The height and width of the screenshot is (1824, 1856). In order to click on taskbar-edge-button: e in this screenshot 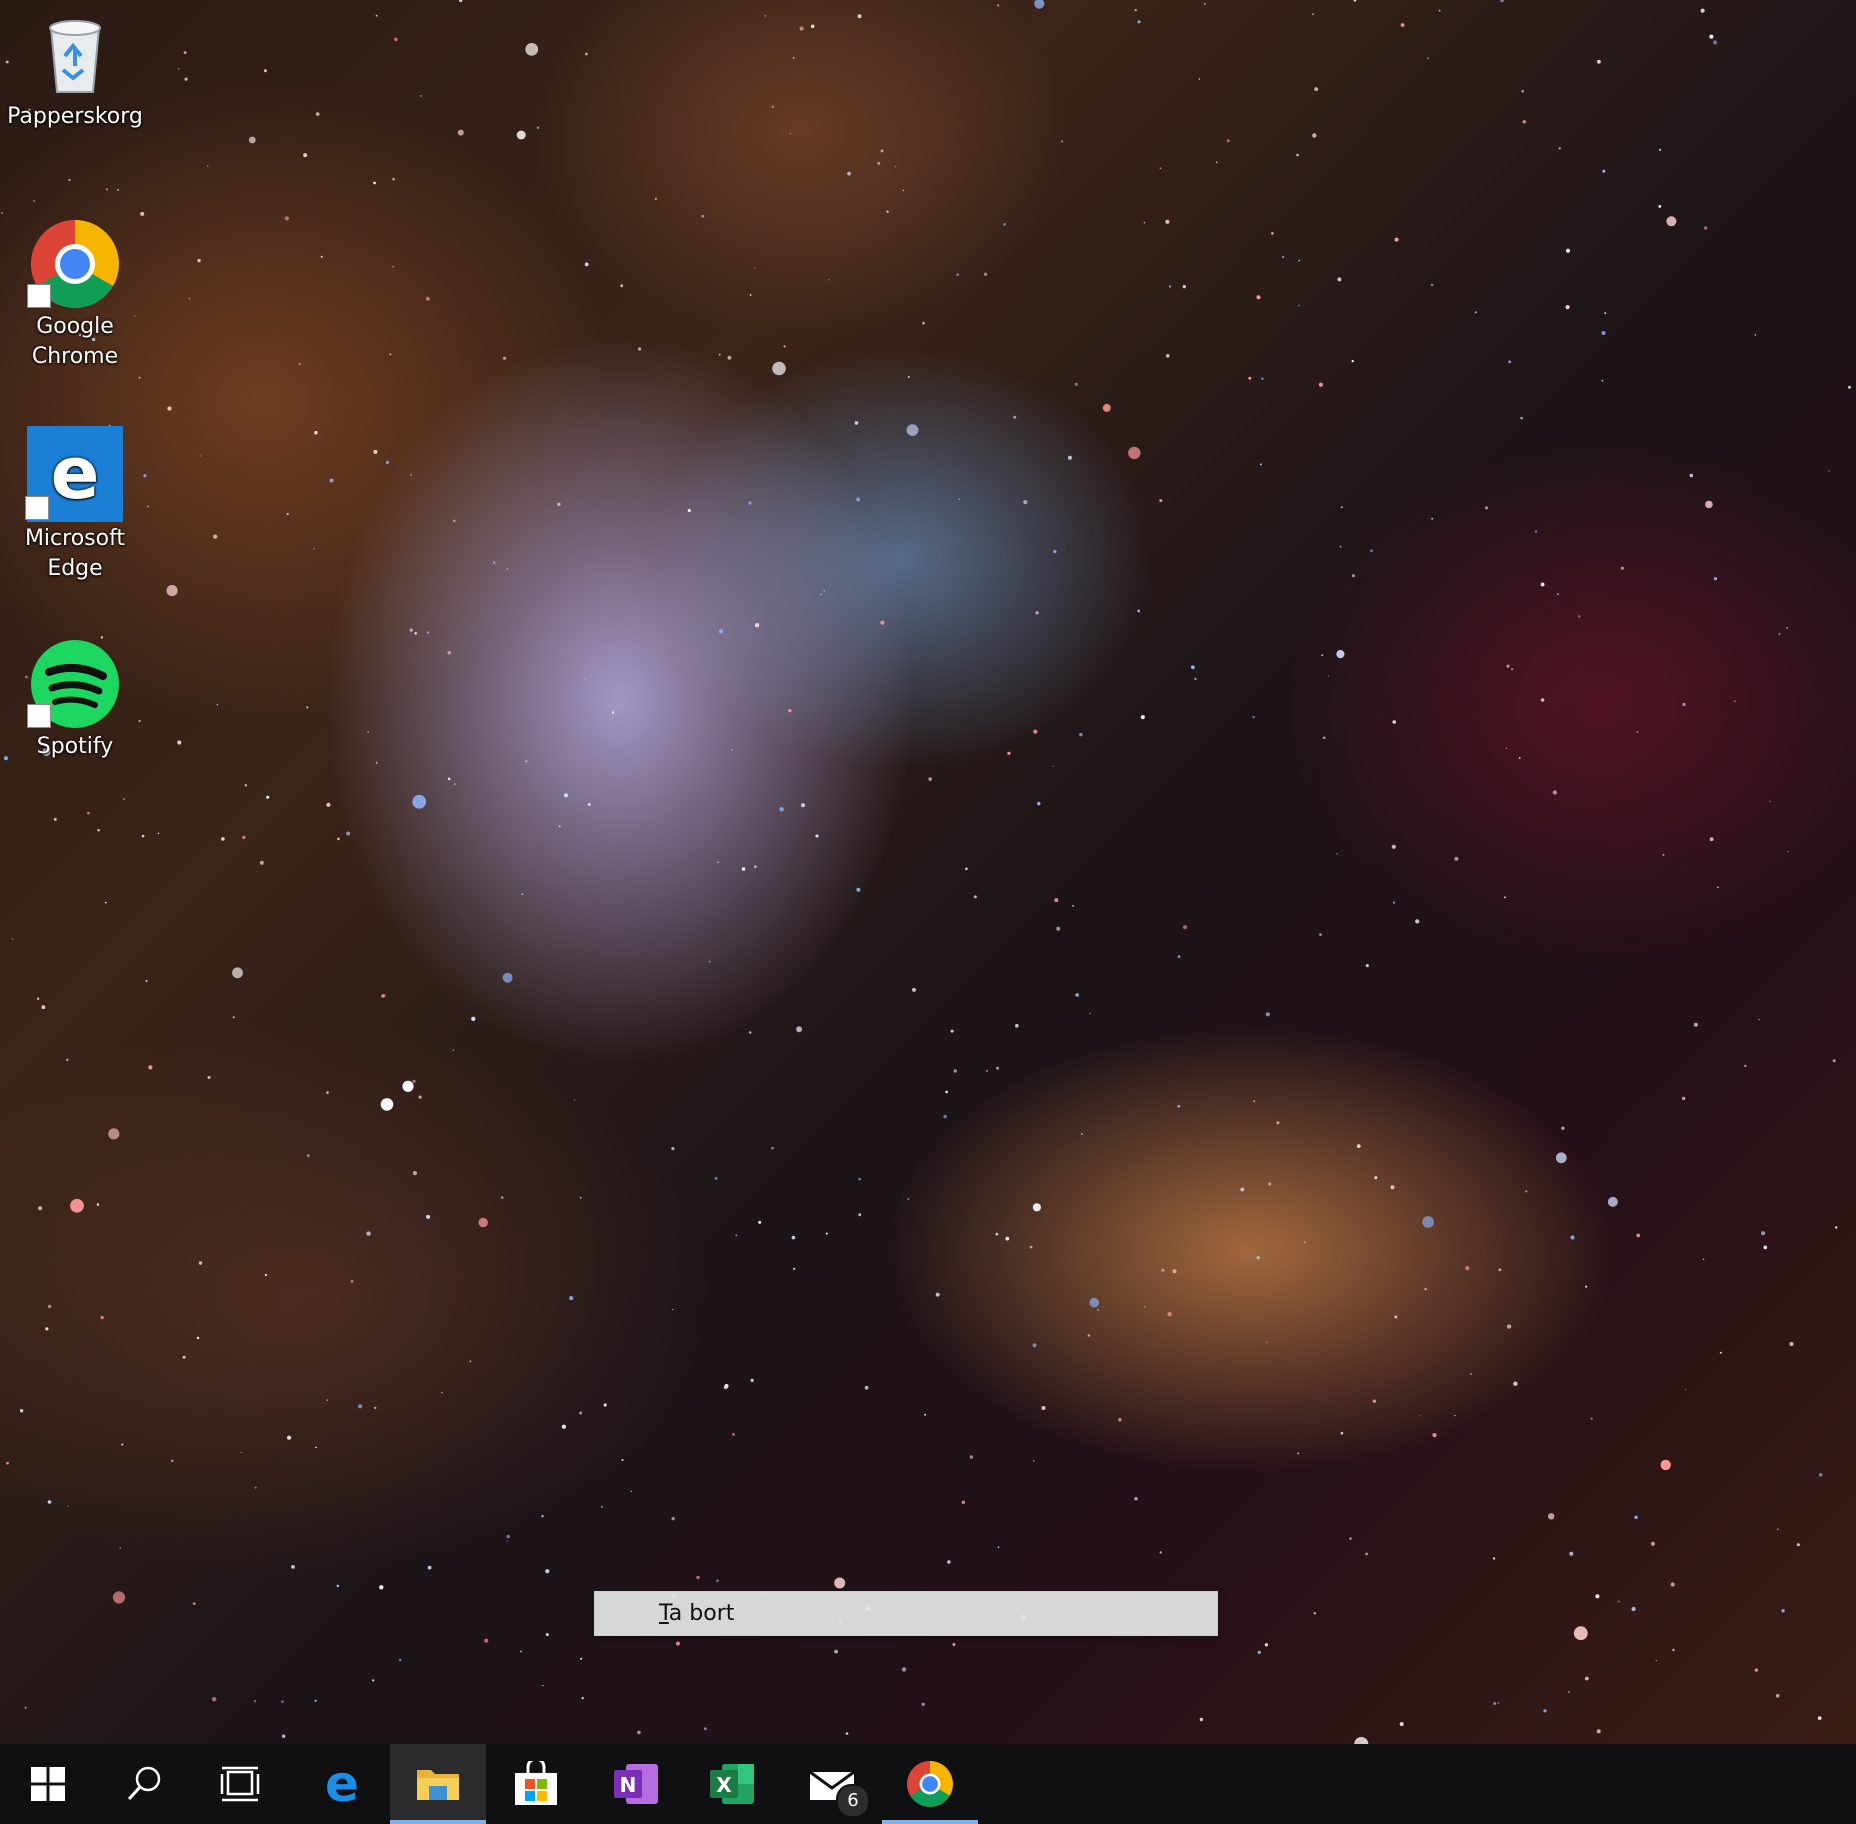, I will do `click(342, 1784)`.